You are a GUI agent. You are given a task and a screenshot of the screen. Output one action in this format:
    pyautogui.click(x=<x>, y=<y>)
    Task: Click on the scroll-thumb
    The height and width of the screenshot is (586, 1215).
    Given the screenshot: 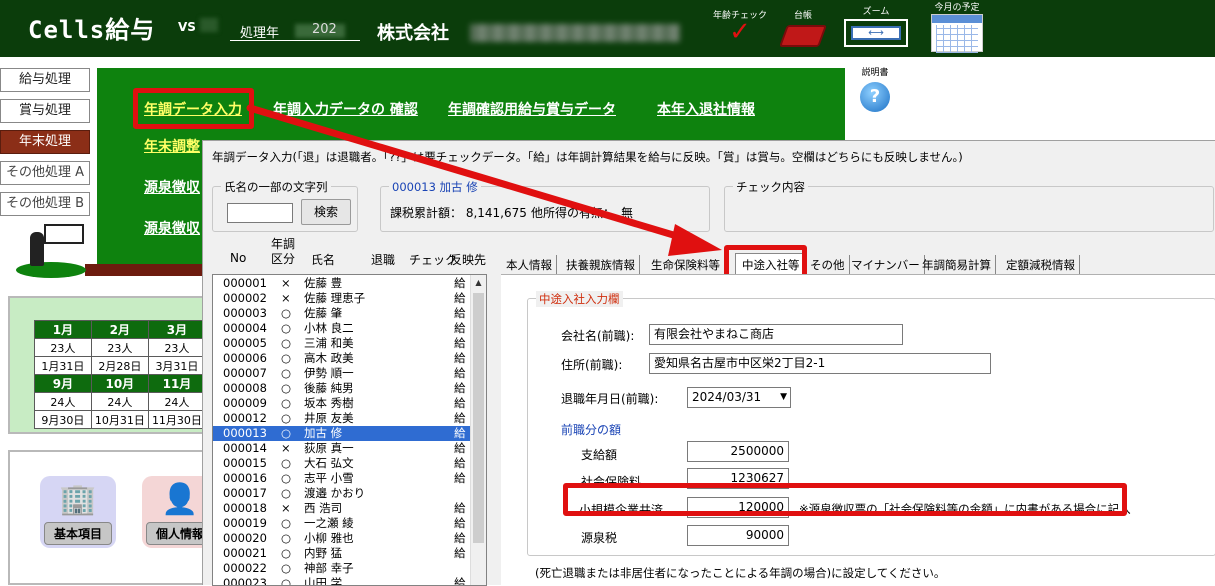 What is the action you would take?
    pyautogui.click(x=478, y=418)
    